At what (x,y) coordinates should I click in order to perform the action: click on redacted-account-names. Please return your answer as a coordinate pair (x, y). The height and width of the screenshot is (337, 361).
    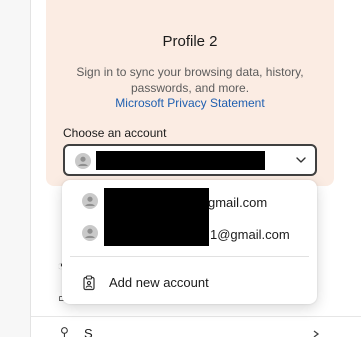
    Looking at the image, I should click on (156, 217).